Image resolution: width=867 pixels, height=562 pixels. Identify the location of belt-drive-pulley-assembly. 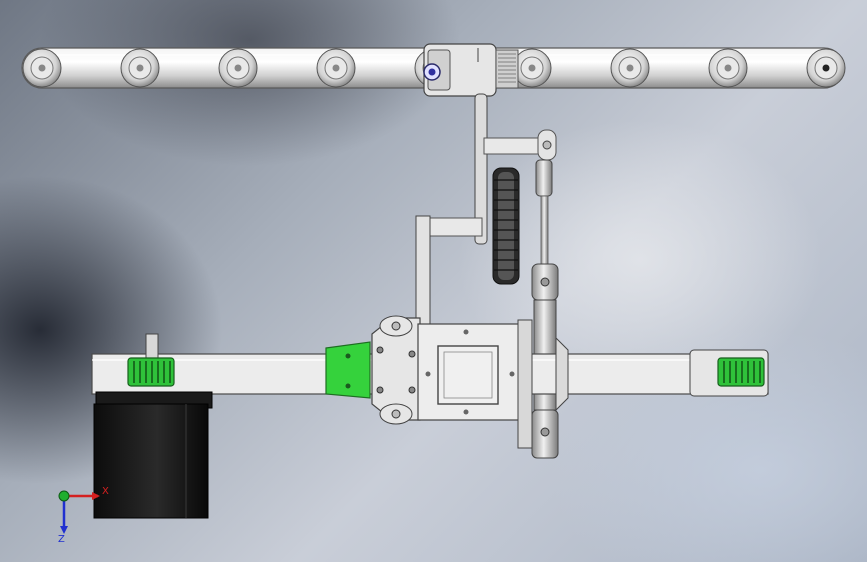
(471, 70).